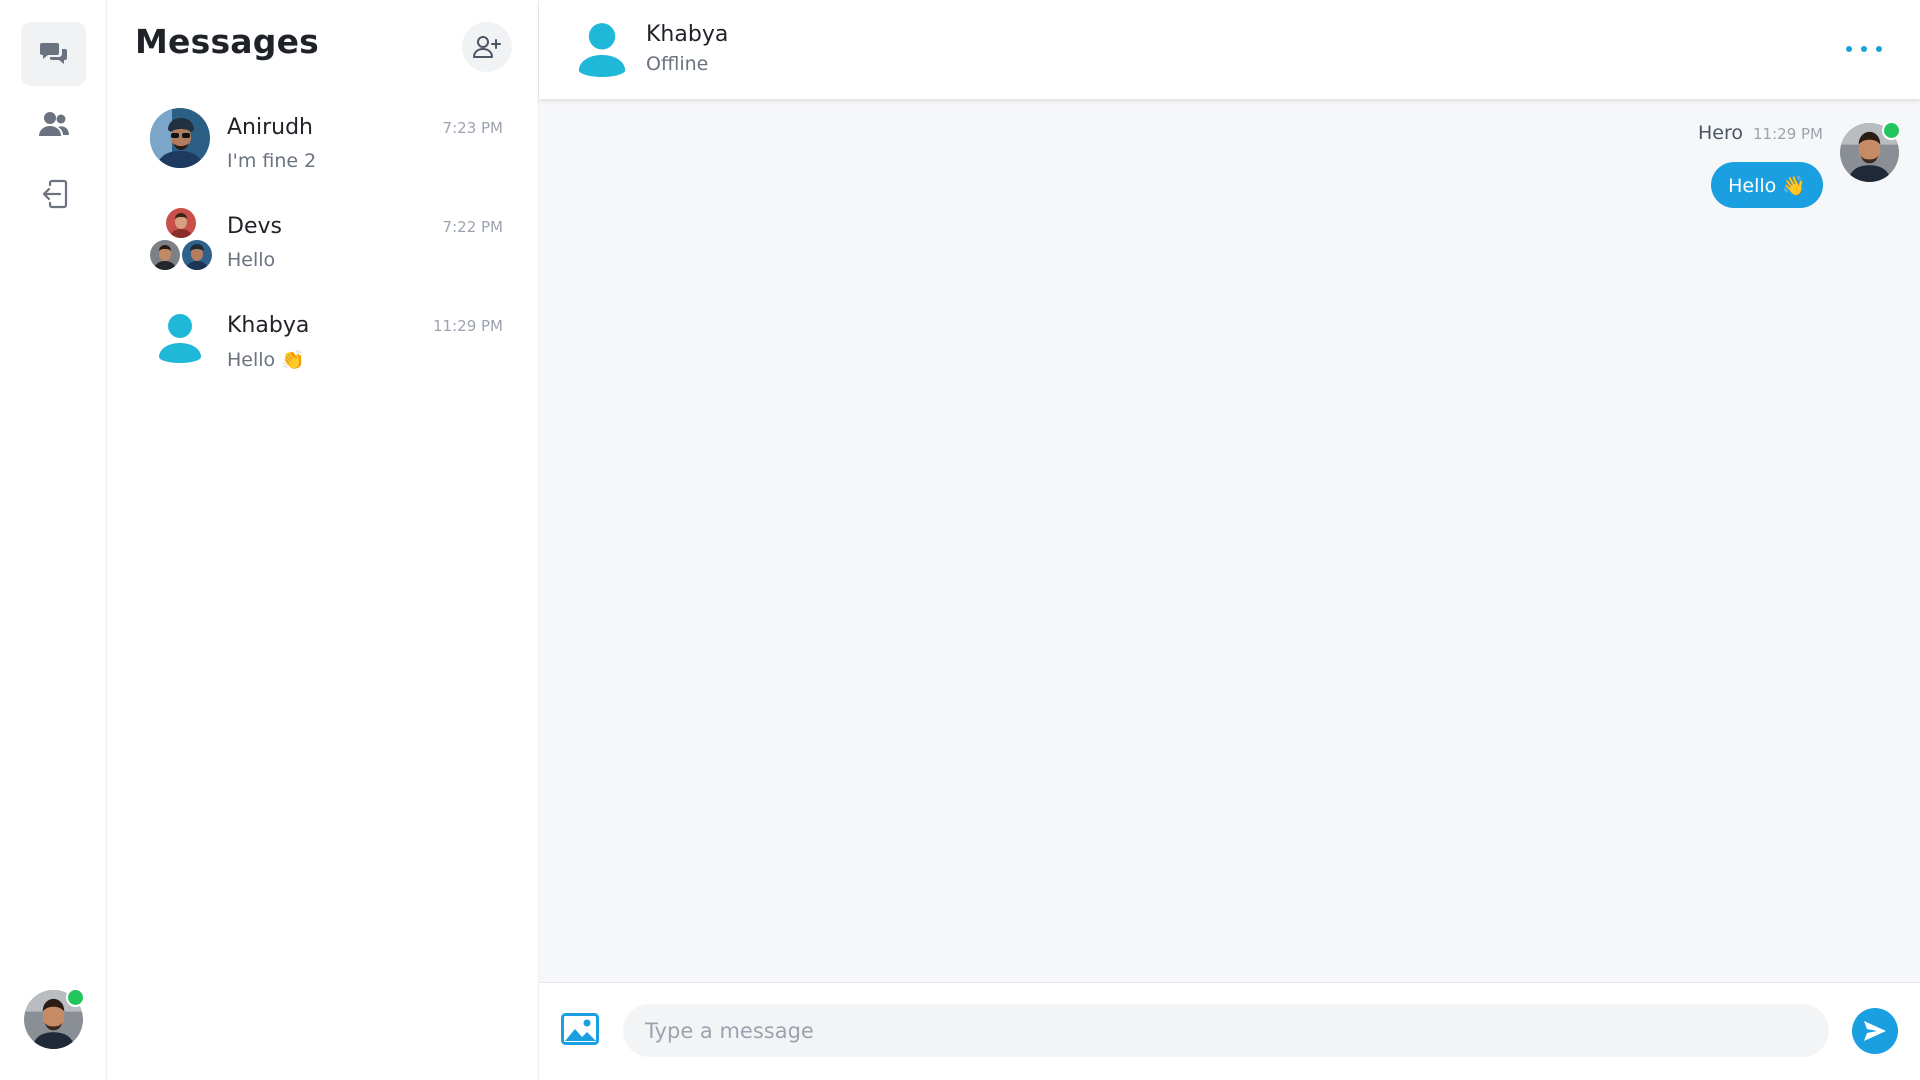 This screenshot has width=1920, height=1080. I want to click on message-text: Hello 👋, so click(1767, 185).